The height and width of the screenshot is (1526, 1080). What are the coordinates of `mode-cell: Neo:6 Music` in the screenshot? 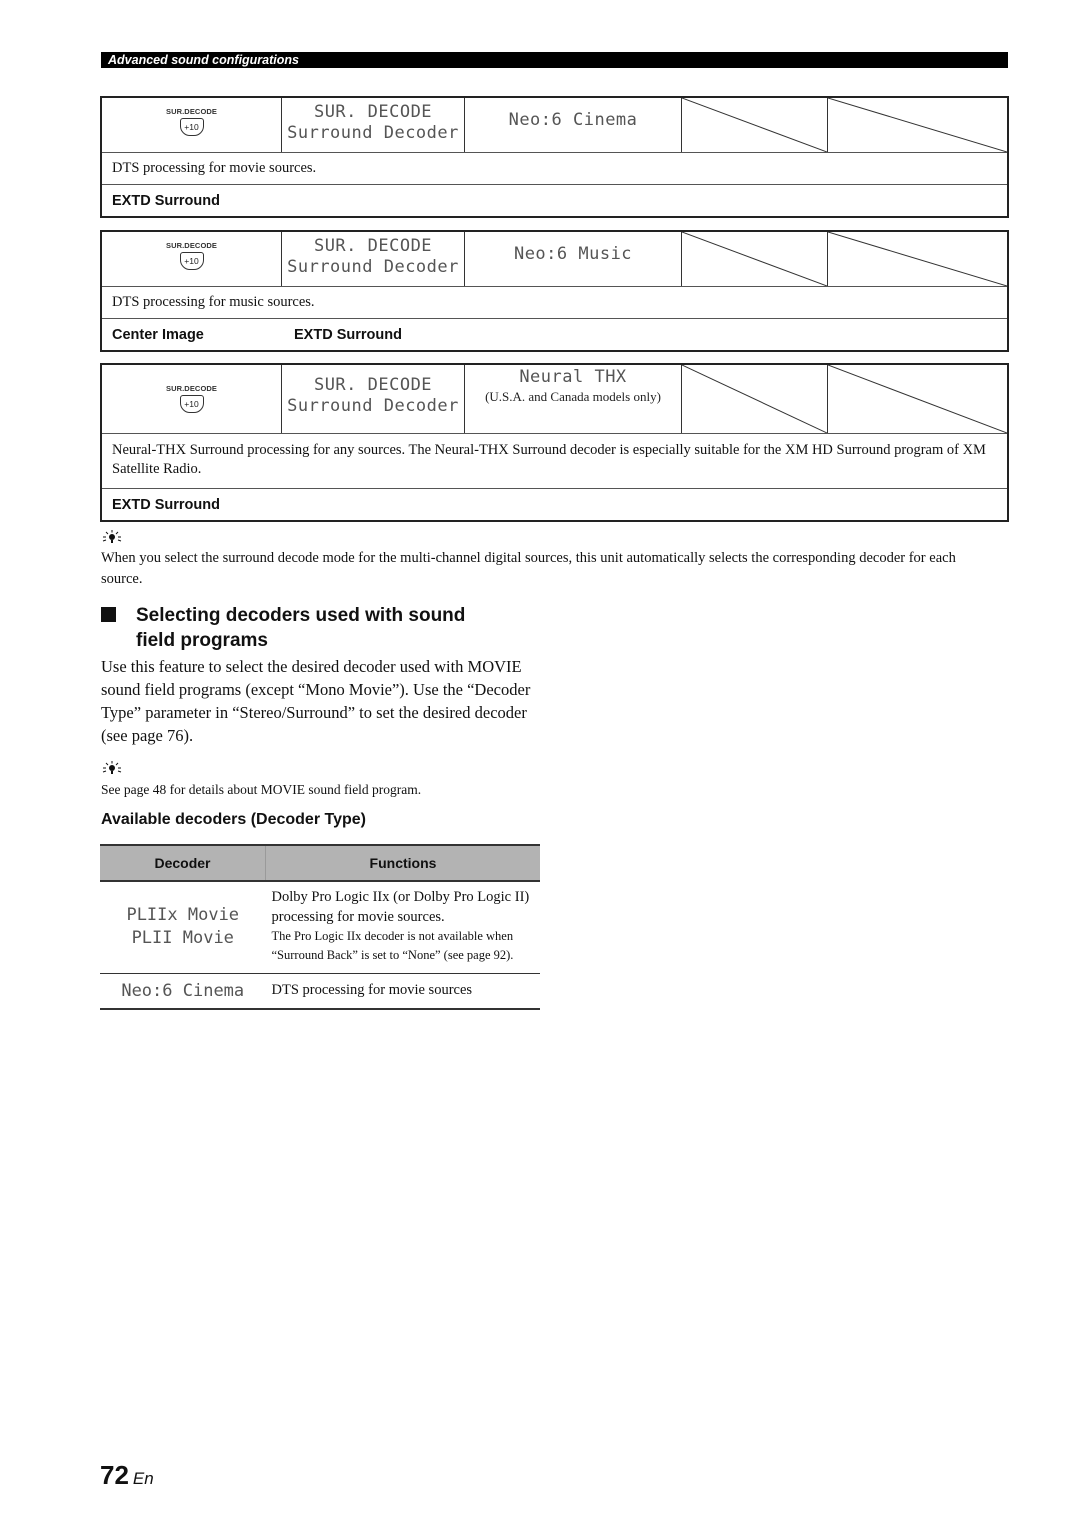 It's located at (573, 259).